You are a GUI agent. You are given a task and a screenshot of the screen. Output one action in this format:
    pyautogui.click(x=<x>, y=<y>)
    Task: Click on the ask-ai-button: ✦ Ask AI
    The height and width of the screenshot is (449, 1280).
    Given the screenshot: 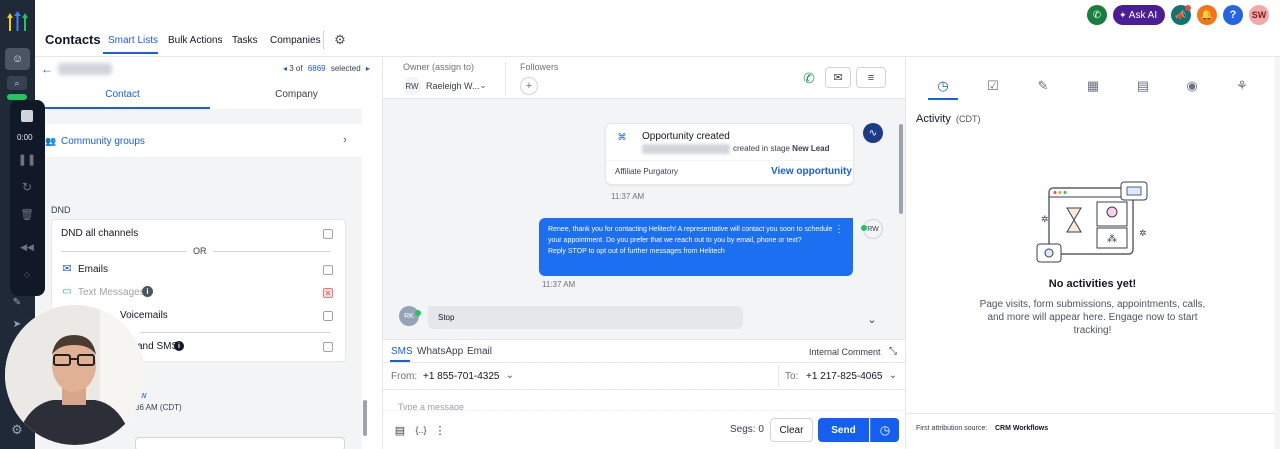 What is the action you would take?
    pyautogui.click(x=1139, y=15)
    